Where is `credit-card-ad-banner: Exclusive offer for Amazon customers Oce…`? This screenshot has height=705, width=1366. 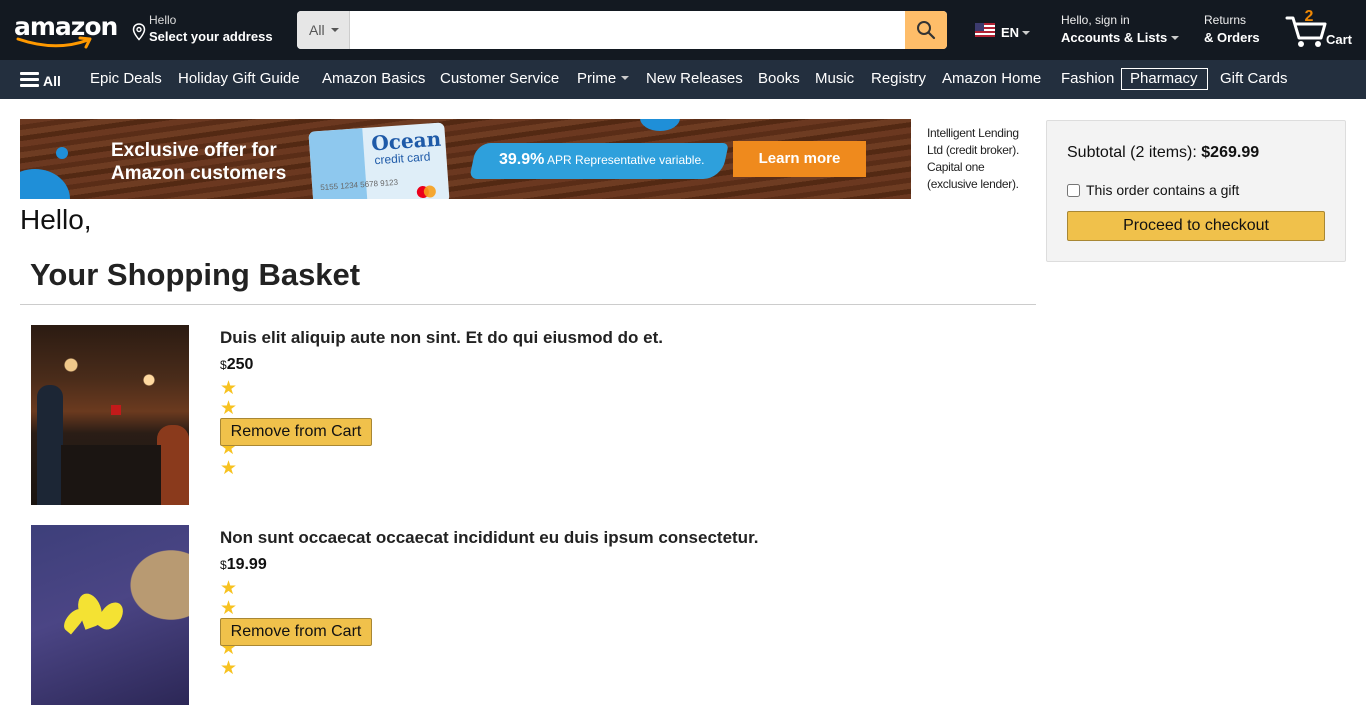
credit-card-ad-banner: Exclusive offer for Amazon customers Oce… is located at coordinates (465, 159).